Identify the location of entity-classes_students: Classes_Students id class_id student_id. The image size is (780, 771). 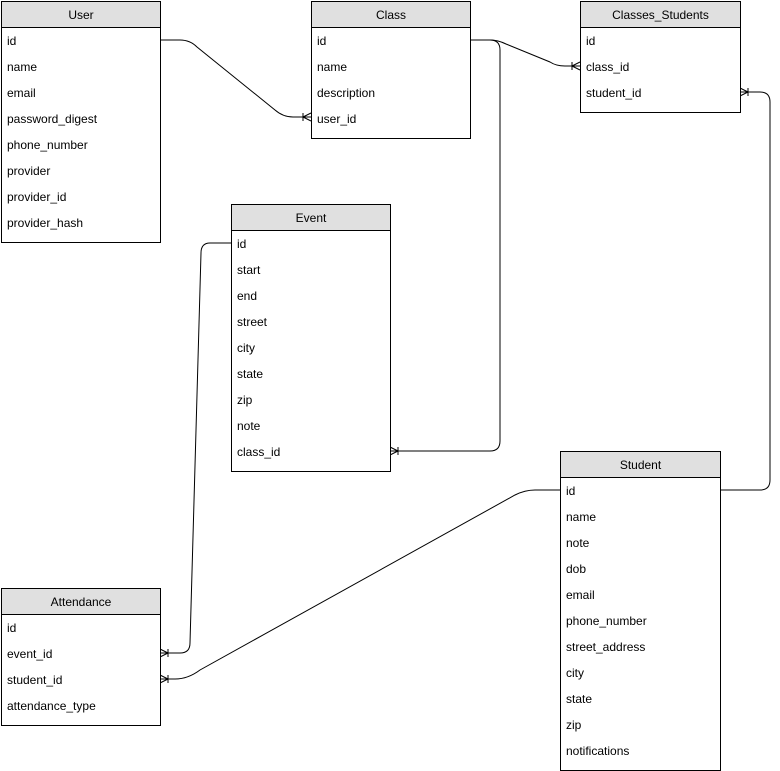
(660, 57).